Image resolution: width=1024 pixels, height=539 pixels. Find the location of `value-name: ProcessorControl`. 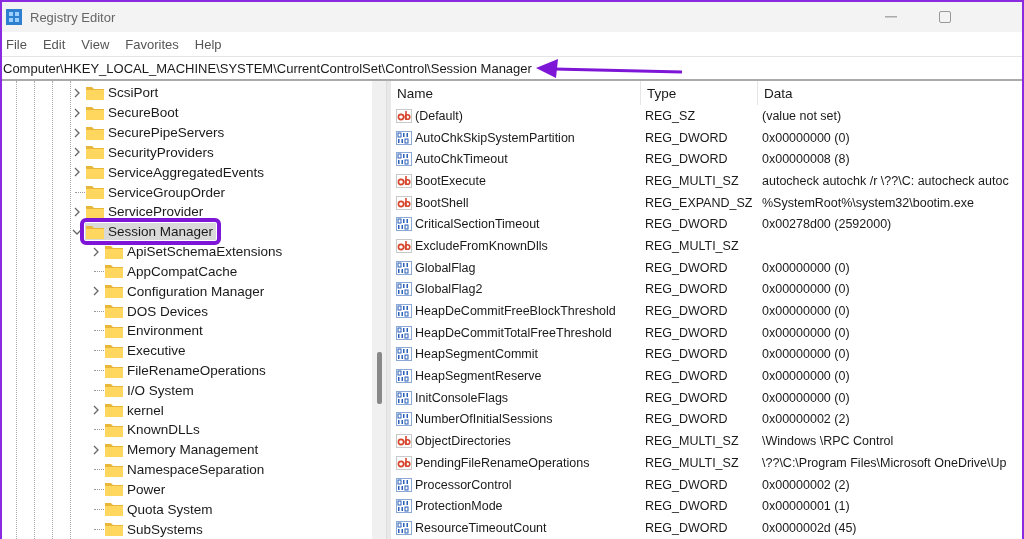

value-name: ProcessorControl is located at coordinates (516, 484).